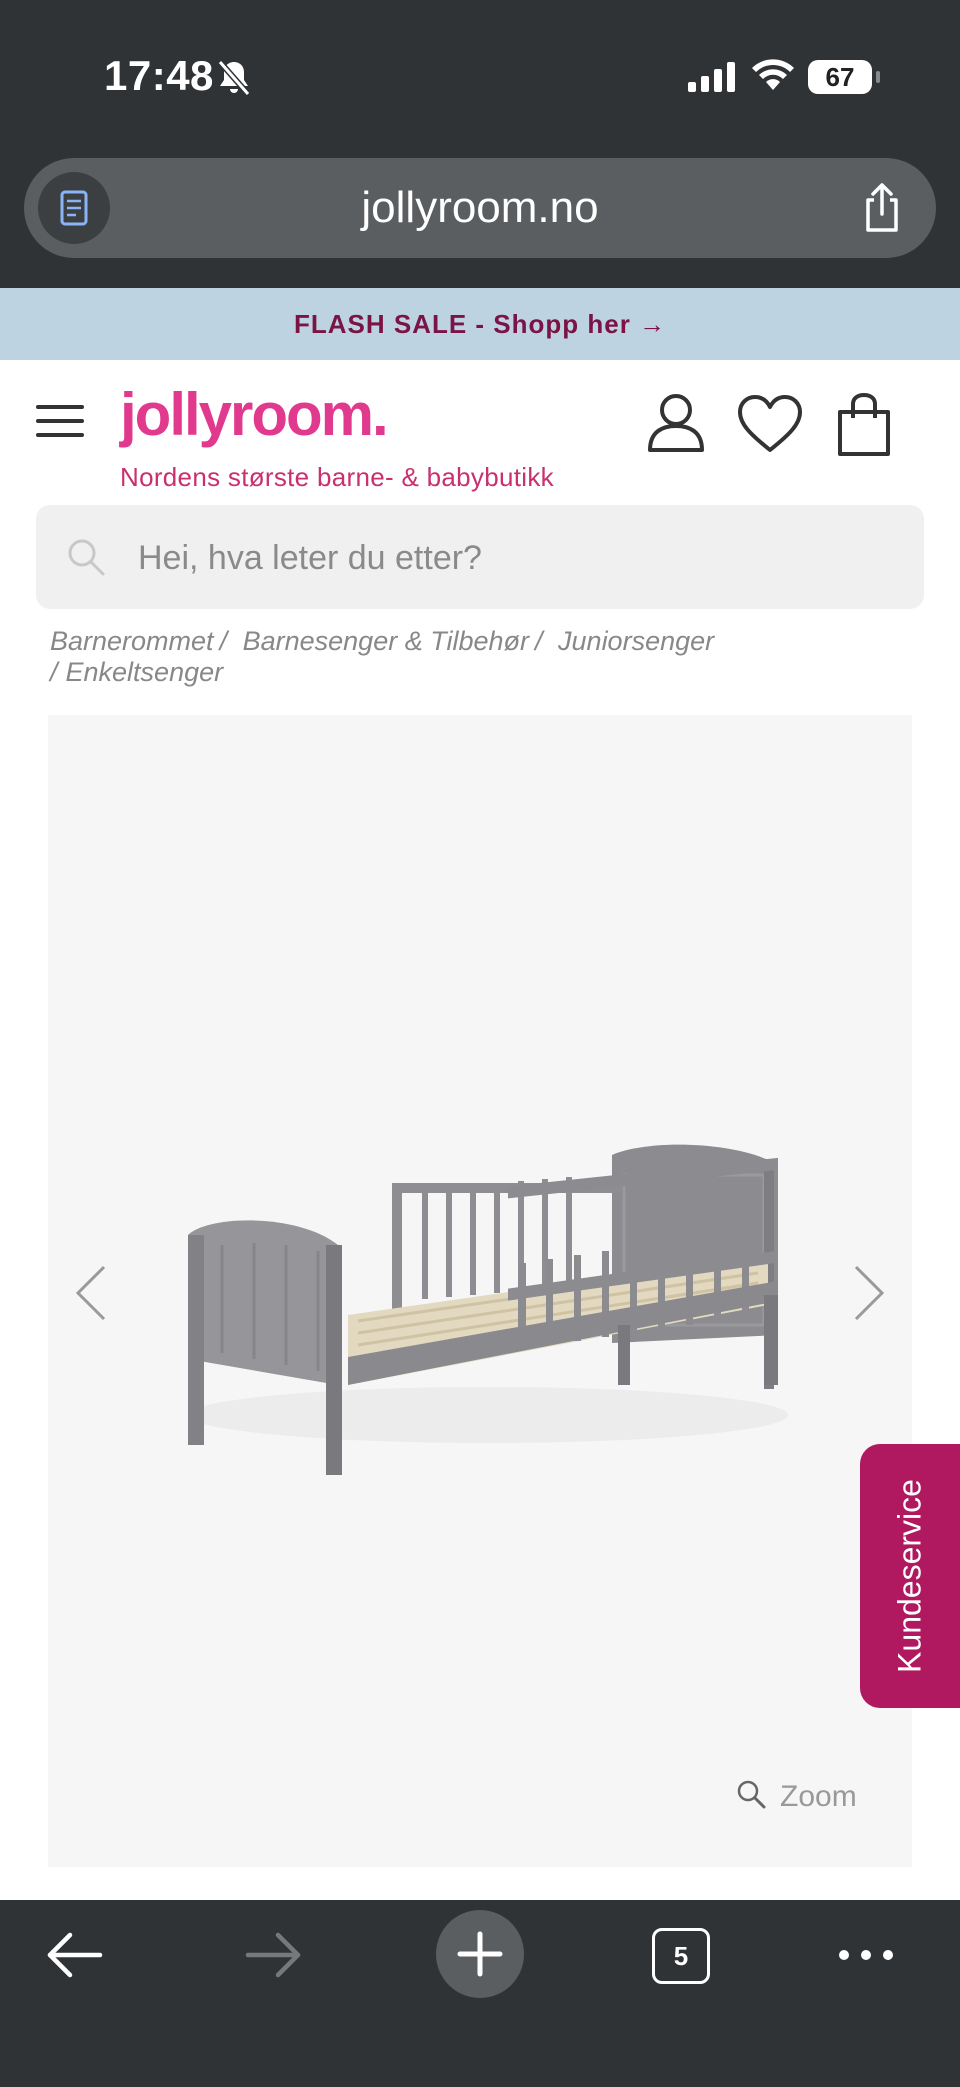 Image resolution: width=960 pixels, height=2087 pixels. I want to click on plus-icon, so click(480, 1954).